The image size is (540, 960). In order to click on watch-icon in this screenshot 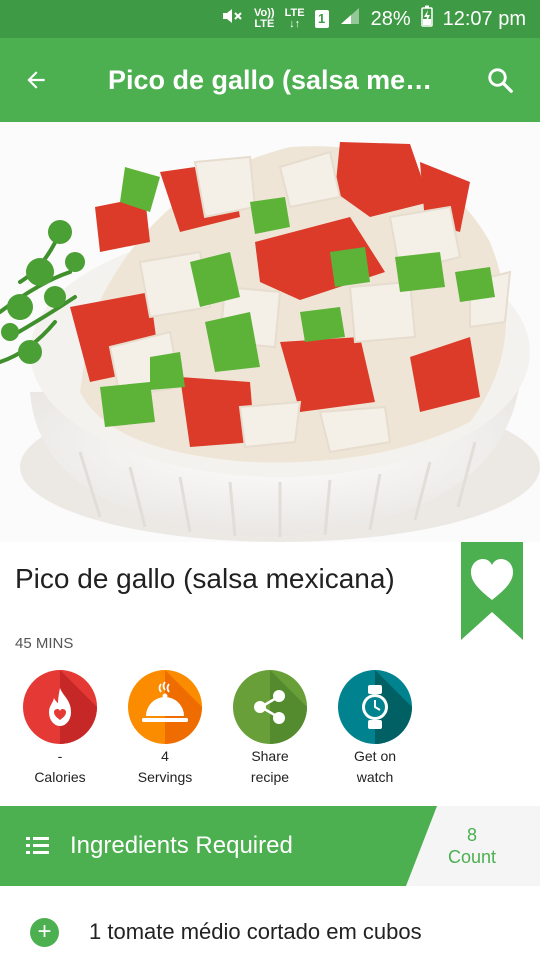, I will do `click(387, 707)`.